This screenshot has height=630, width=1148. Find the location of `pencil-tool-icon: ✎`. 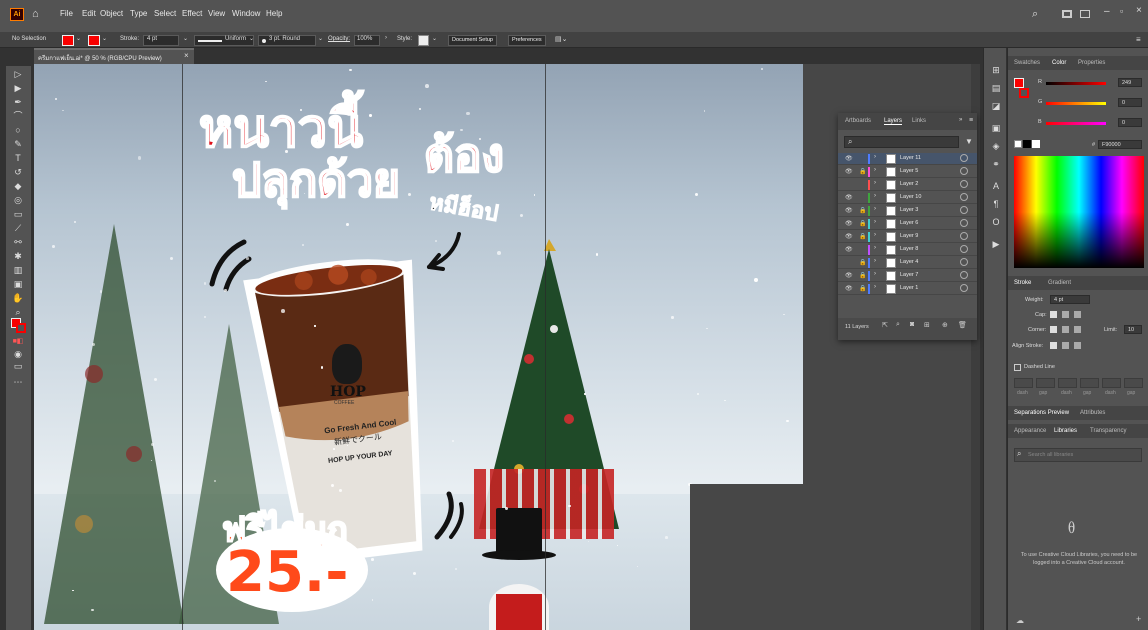

pencil-tool-icon: ✎ is located at coordinates (18, 144).